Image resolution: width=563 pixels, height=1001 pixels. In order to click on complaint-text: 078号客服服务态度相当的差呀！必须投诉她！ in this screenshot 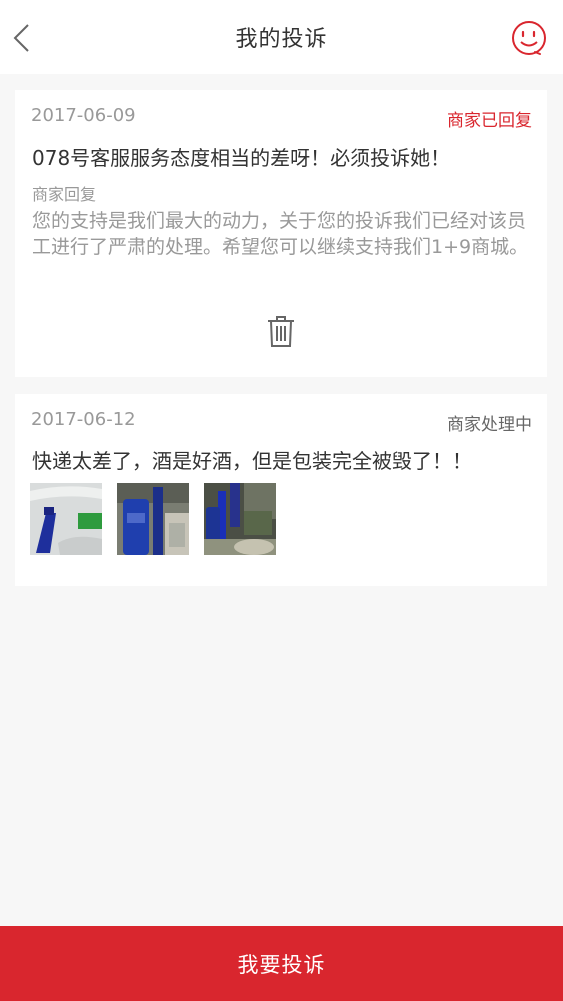, I will do `click(241, 158)`.